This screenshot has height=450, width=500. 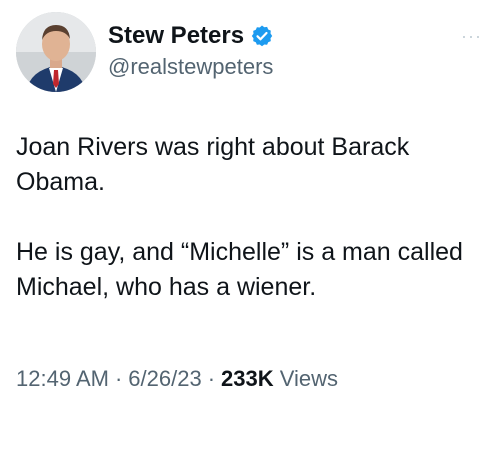 I want to click on avatar, so click(x=56, y=52).